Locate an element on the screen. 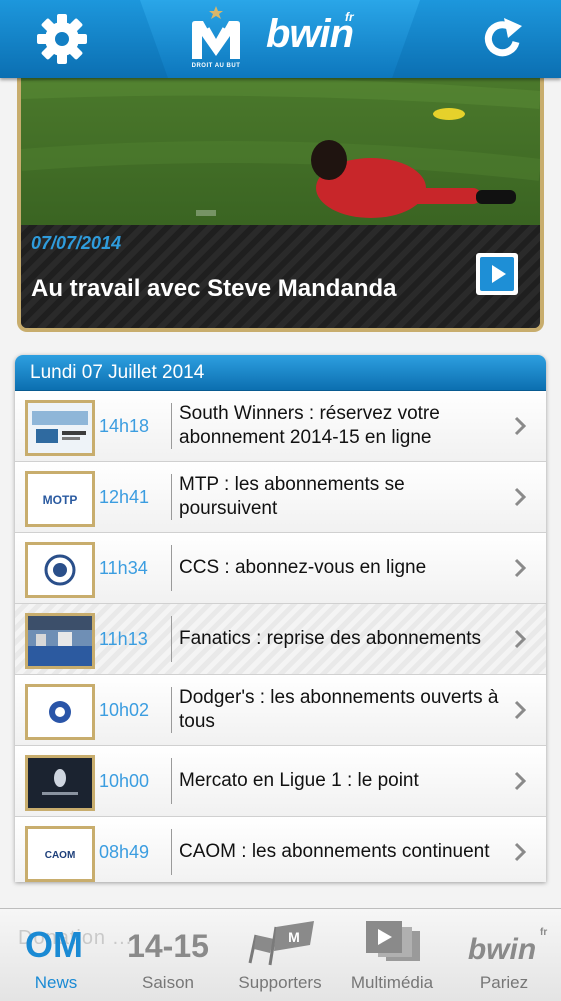 The height and width of the screenshot is (1001, 561). tab-supporters: M Supporters is located at coordinates (280, 955).